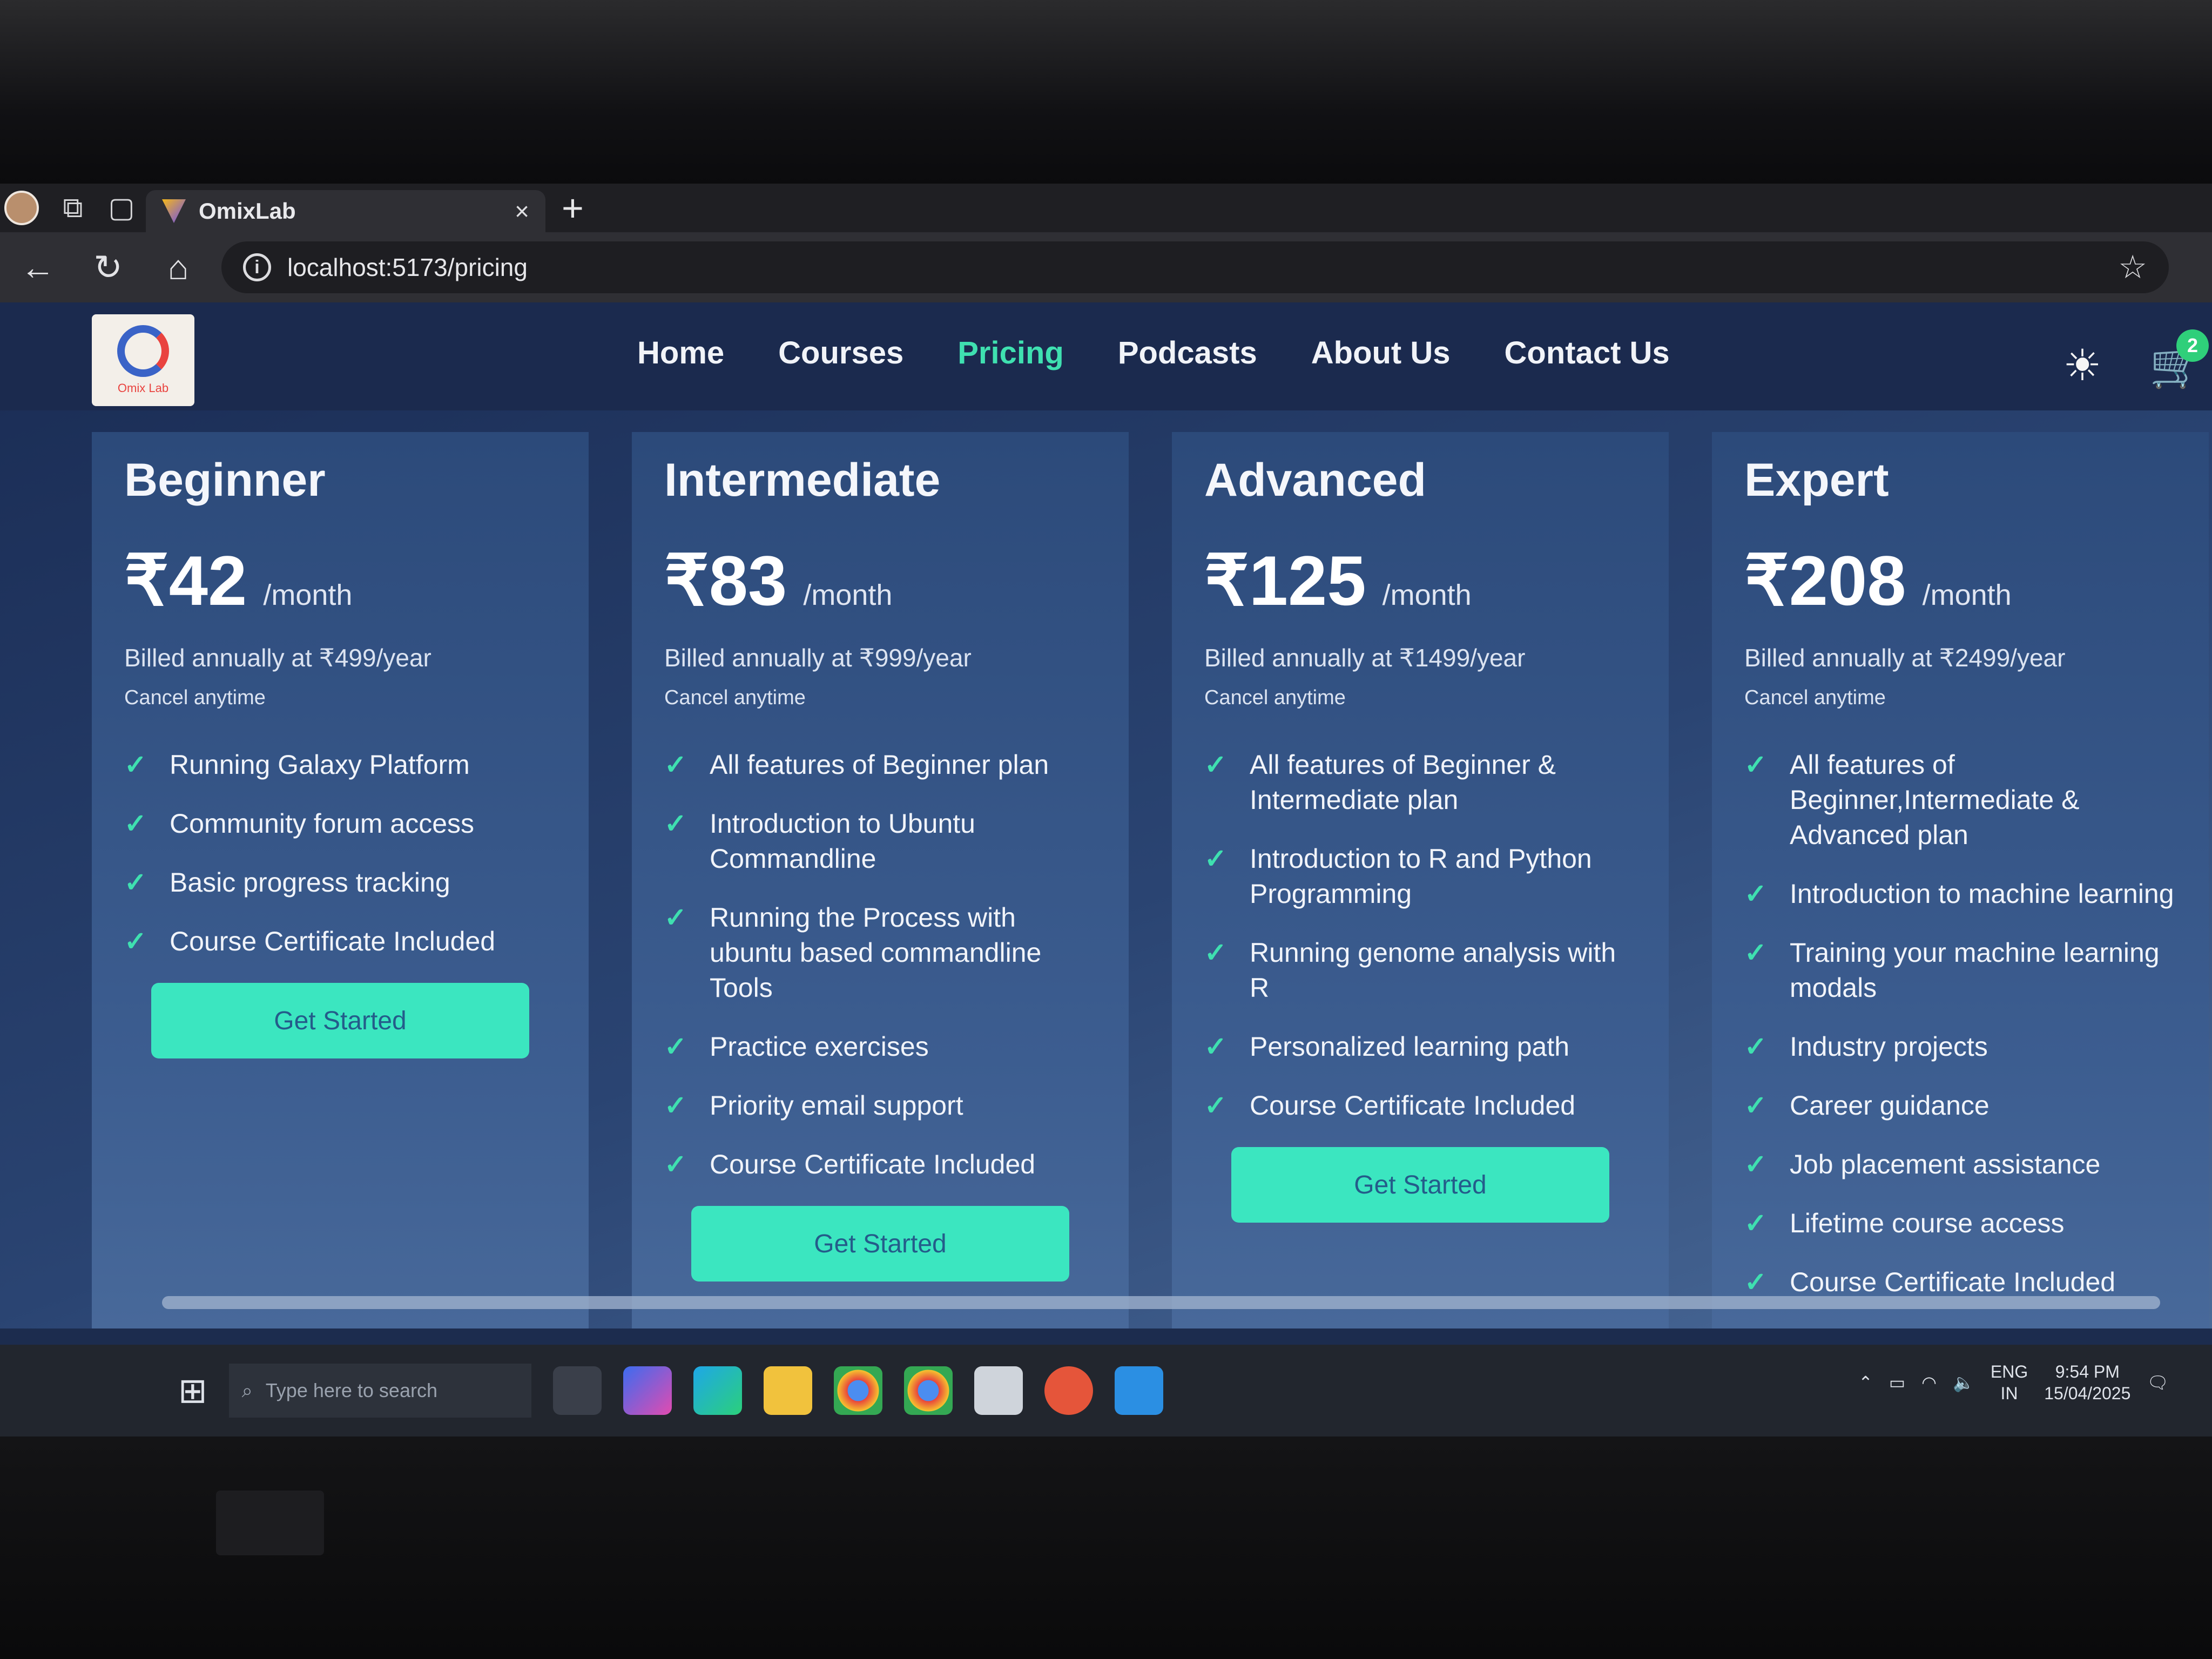 This screenshot has width=2212, height=1659. What do you see at coordinates (2009, 1393) in the screenshot?
I see `region-code: IN` at bounding box center [2009, 1393].